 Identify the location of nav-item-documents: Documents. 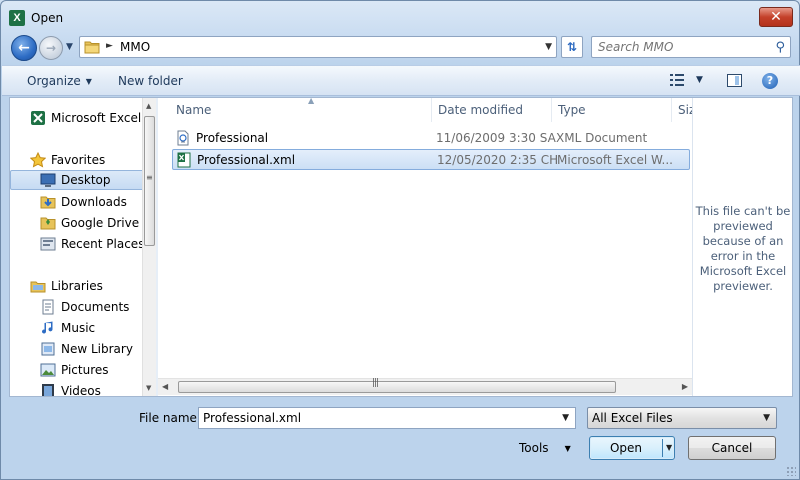
(79, 307).